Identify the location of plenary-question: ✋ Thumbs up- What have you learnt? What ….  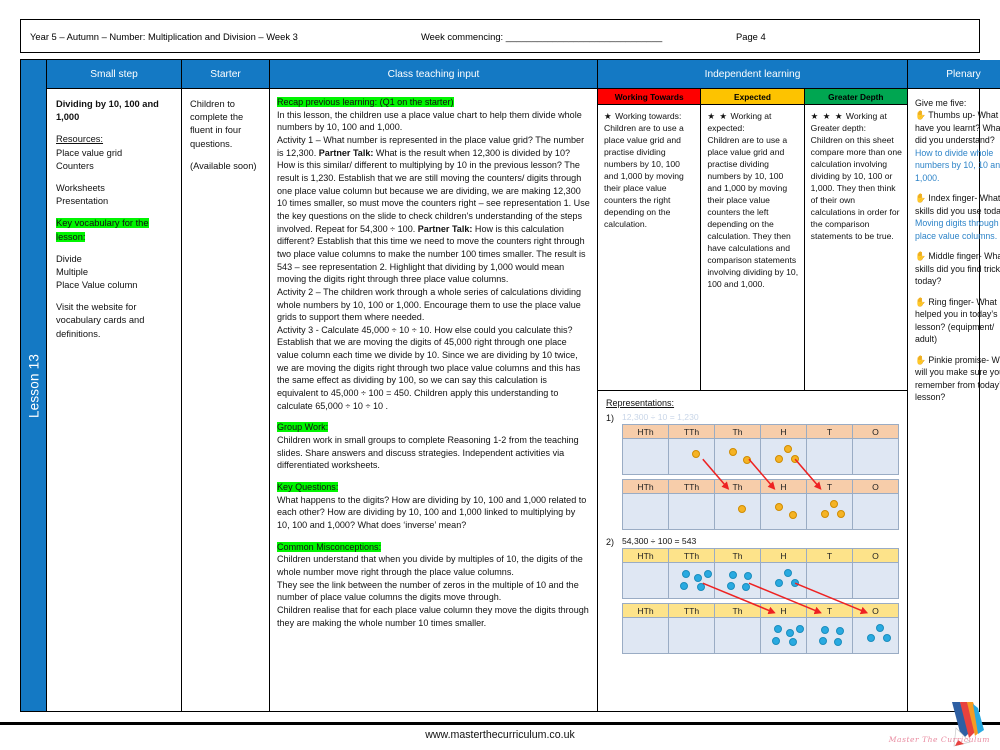
(957, 128).